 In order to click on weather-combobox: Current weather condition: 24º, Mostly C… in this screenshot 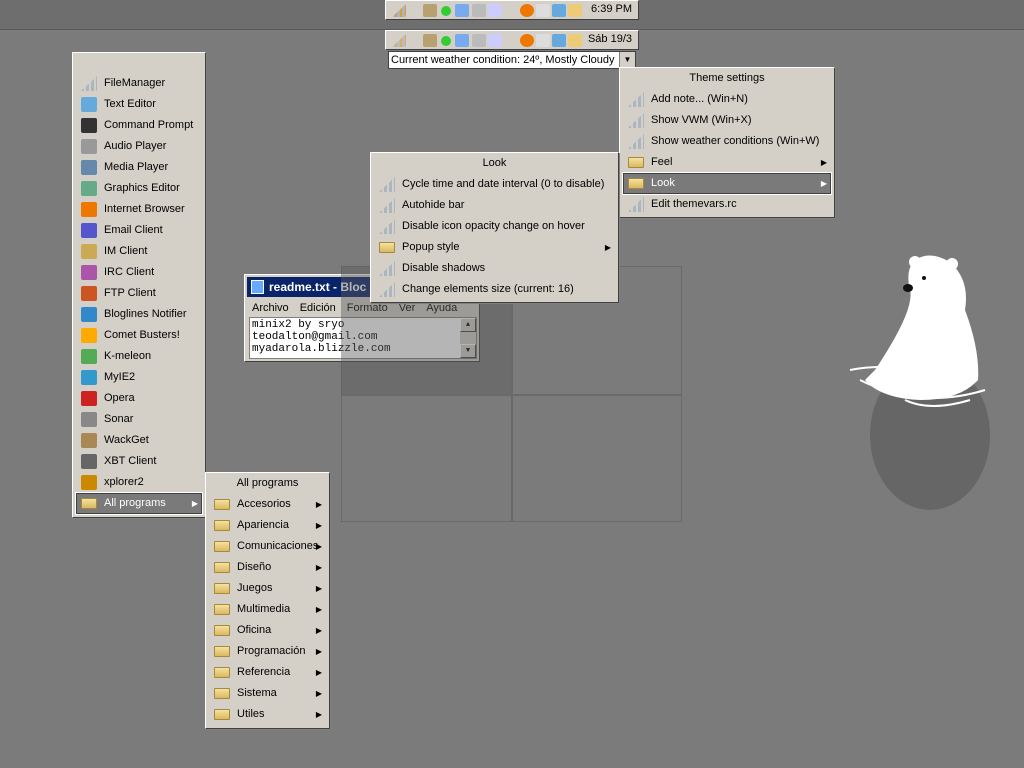, I will do `click(512, 60)`.